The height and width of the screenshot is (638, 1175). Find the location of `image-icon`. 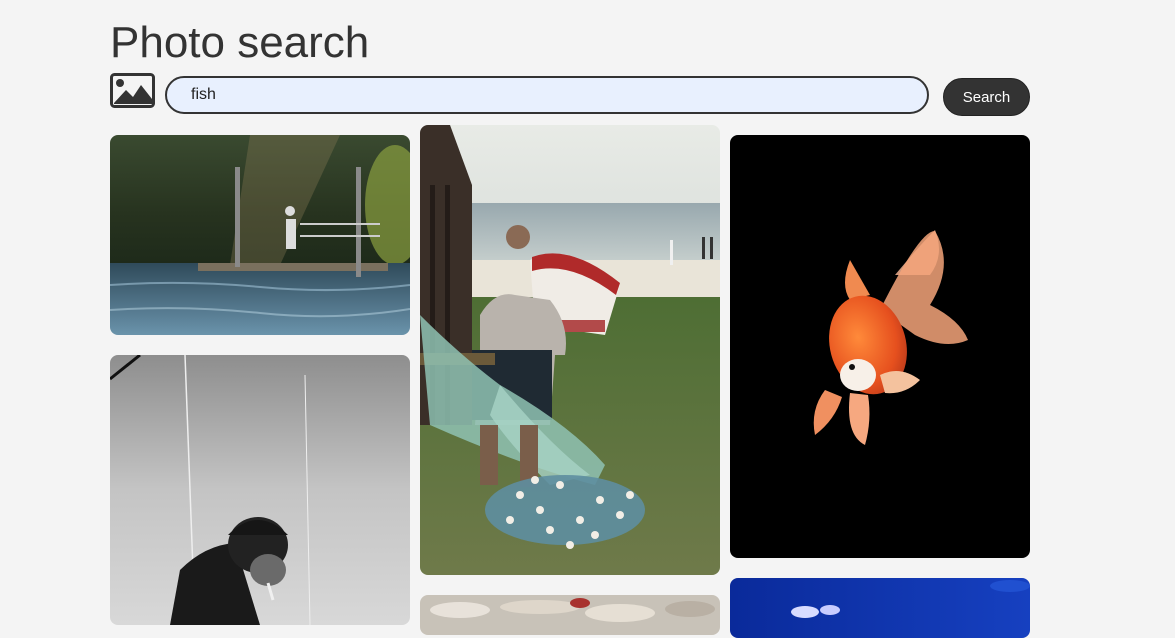

image-icon is located at coordinates (132, 90).